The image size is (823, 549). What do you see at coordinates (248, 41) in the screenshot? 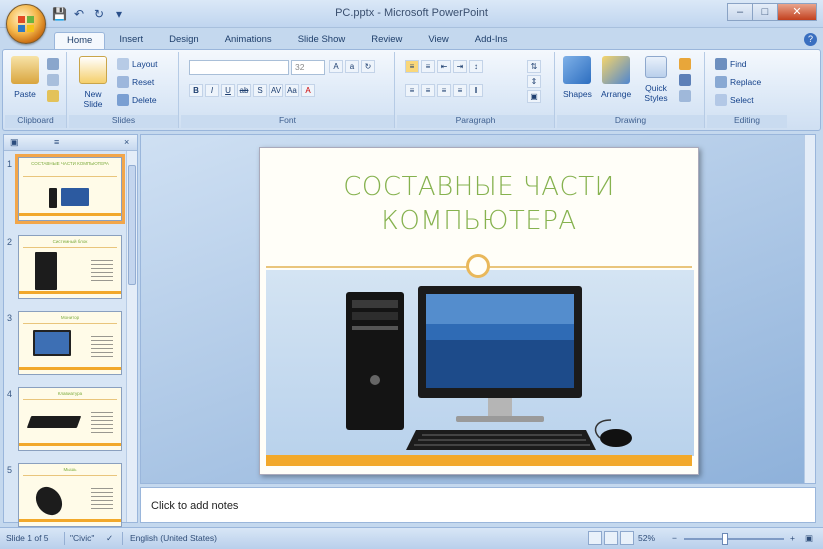
I see `tab-animations: Animations` at bounding box center [248, 41].